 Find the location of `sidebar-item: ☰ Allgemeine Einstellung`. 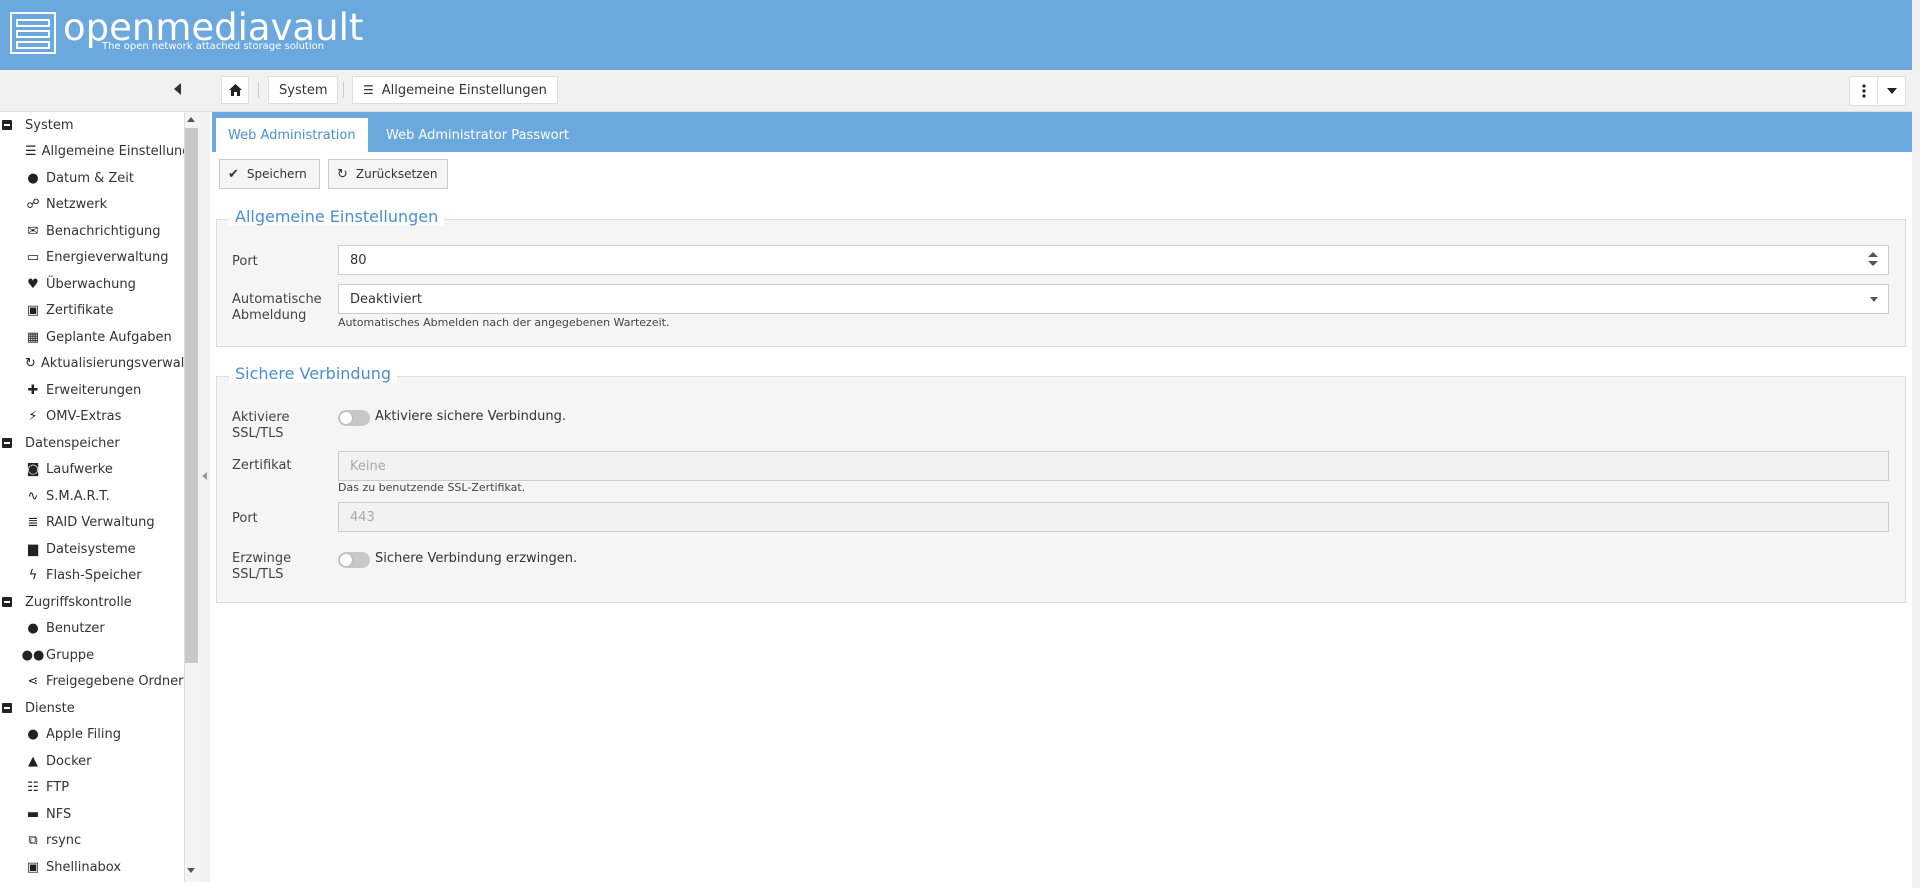

sidebar-item: ☰ Allgemeine Einstellung is located at coordinates (92, 152).